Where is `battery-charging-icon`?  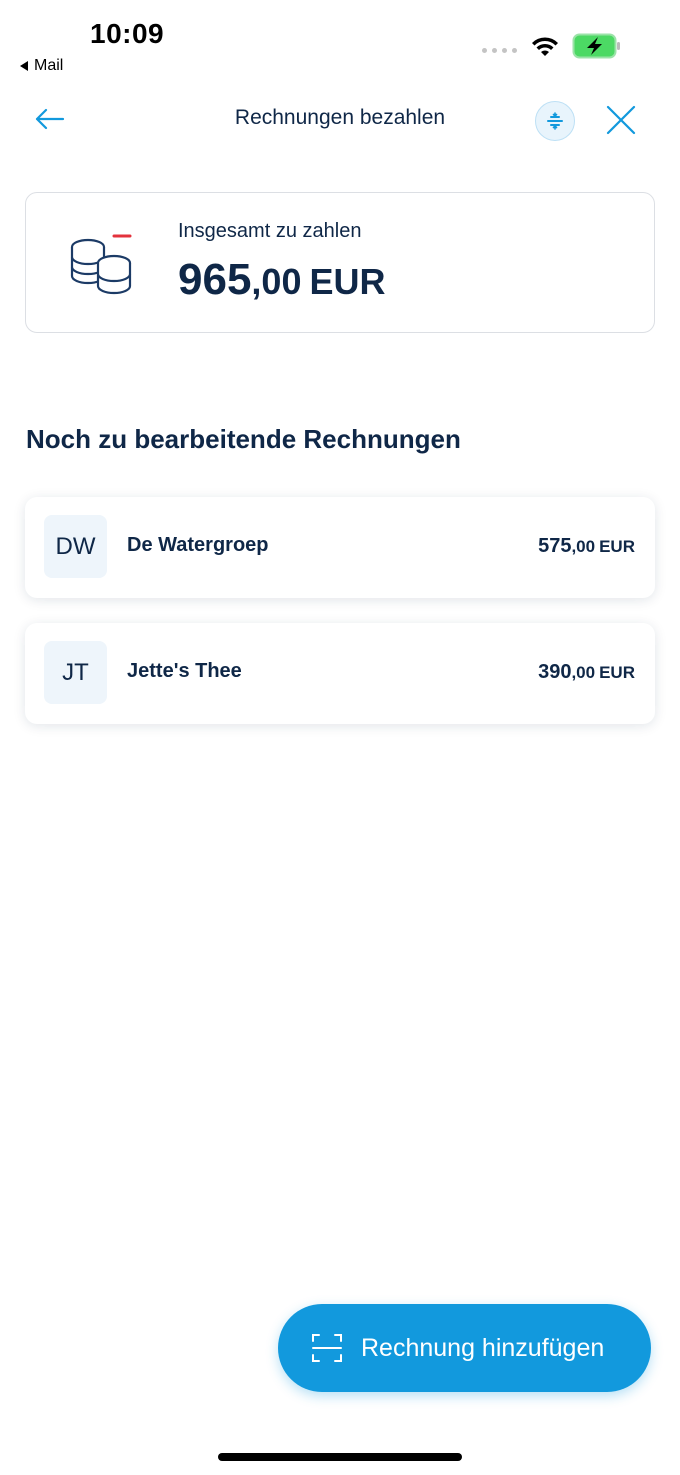
battery-charging-icon is located at coordinates (596, 46).